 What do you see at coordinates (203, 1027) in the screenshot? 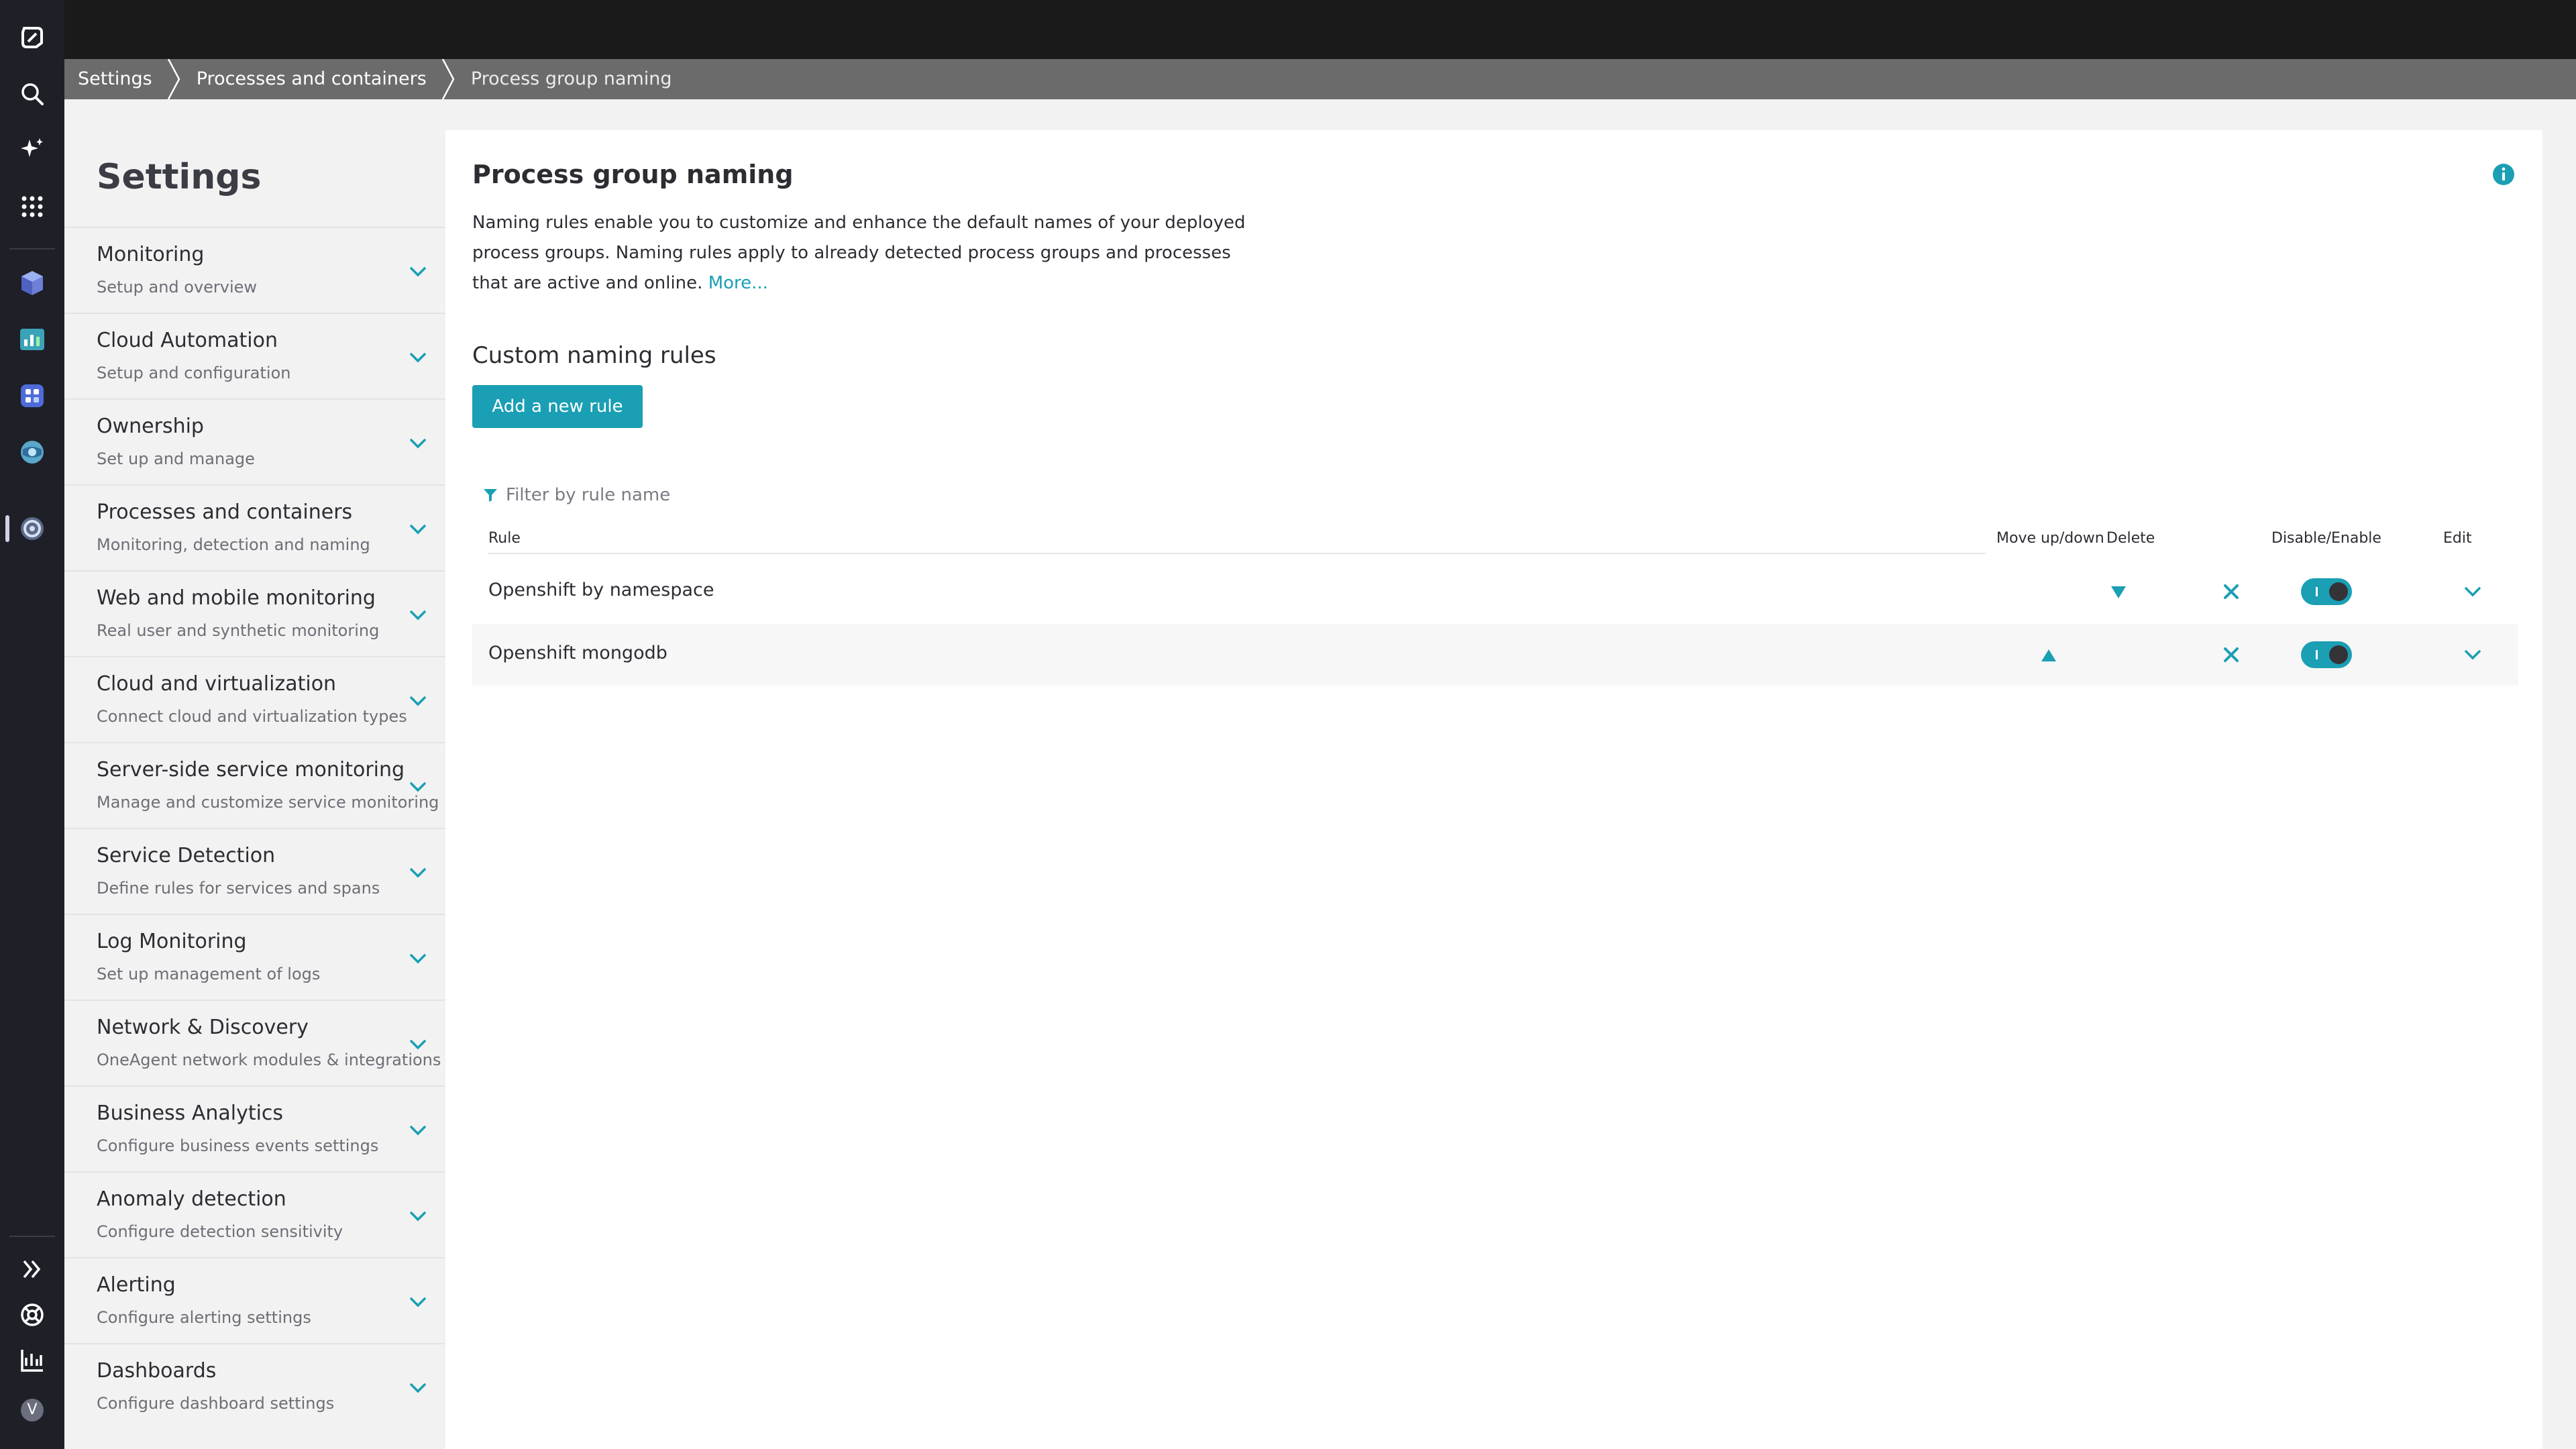
I see `sidebar-item-label: Network & Discovery` at bounding box center [203, 1027].